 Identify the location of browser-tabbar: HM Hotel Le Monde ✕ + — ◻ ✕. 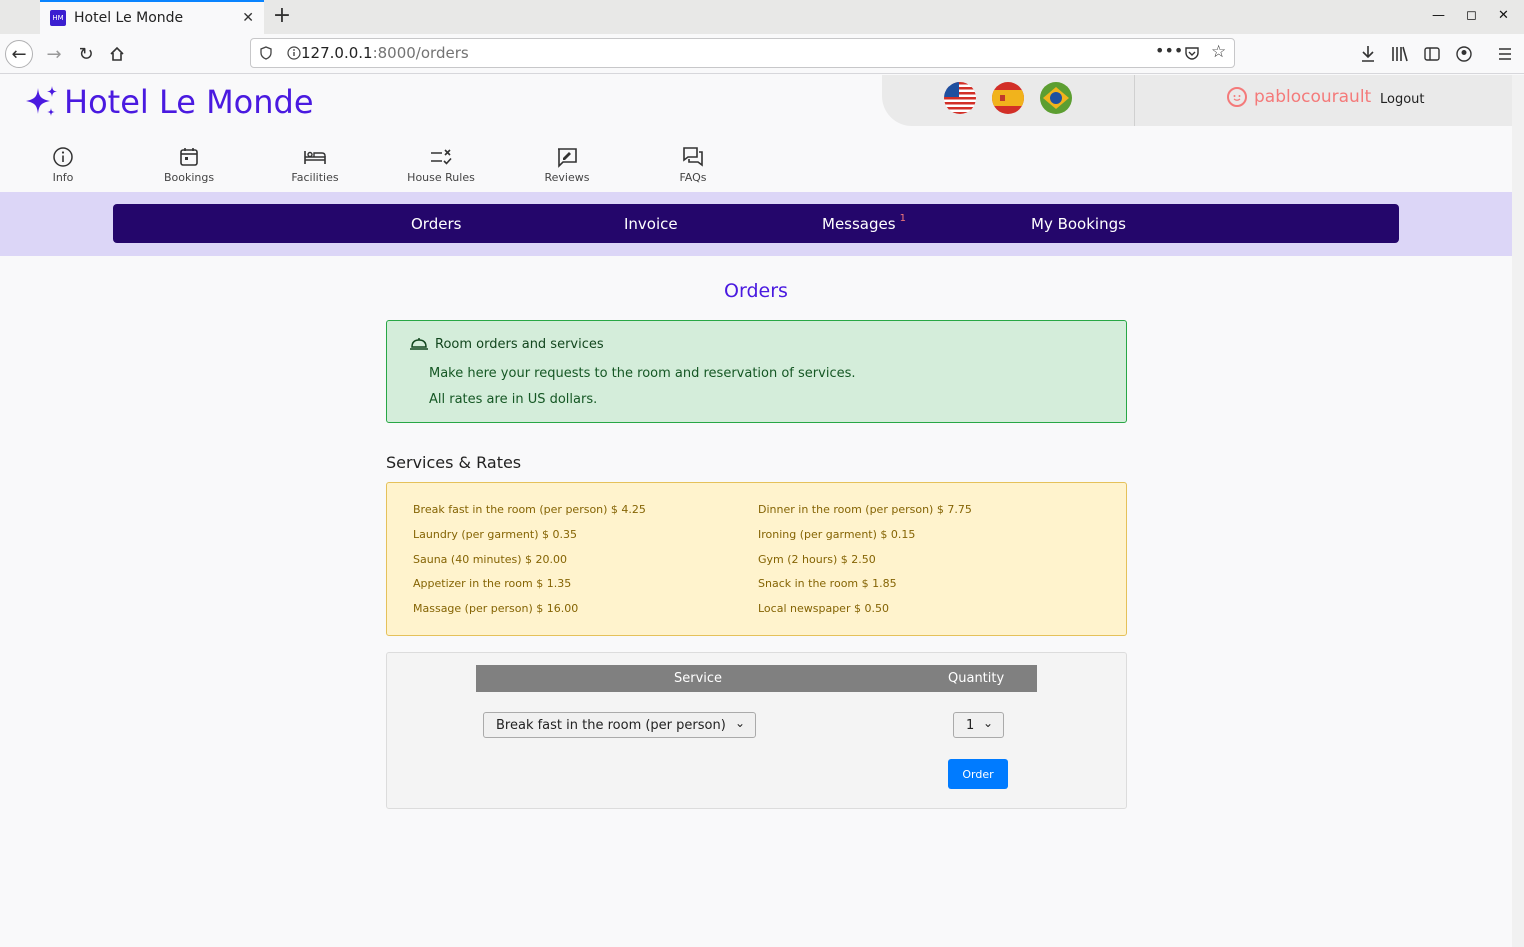
(762, 17).